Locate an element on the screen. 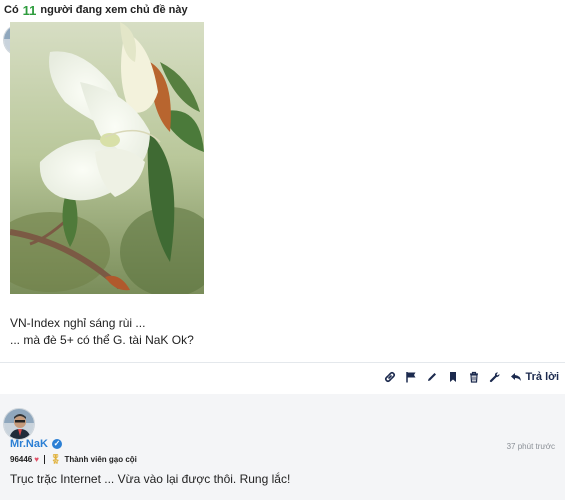 This screenshot has height=500, width=565. trash-icon is located at coordinates (474, 377).